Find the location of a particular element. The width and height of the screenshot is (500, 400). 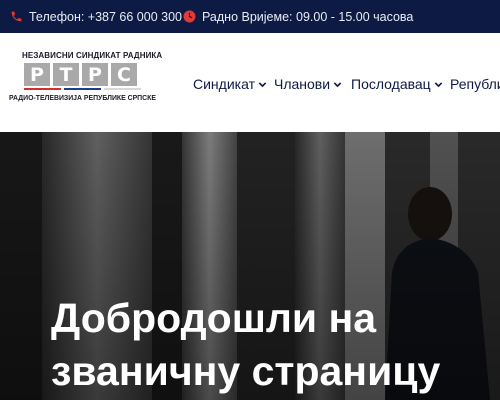

nav-item-clanovi: Чланови is located at coordinates (308, 84).